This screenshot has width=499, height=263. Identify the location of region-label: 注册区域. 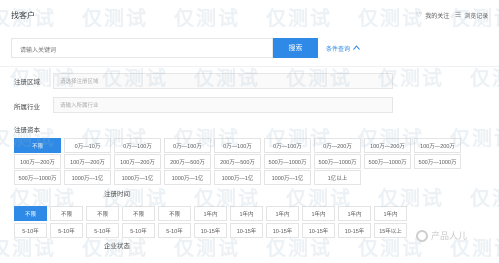
(27, 82).